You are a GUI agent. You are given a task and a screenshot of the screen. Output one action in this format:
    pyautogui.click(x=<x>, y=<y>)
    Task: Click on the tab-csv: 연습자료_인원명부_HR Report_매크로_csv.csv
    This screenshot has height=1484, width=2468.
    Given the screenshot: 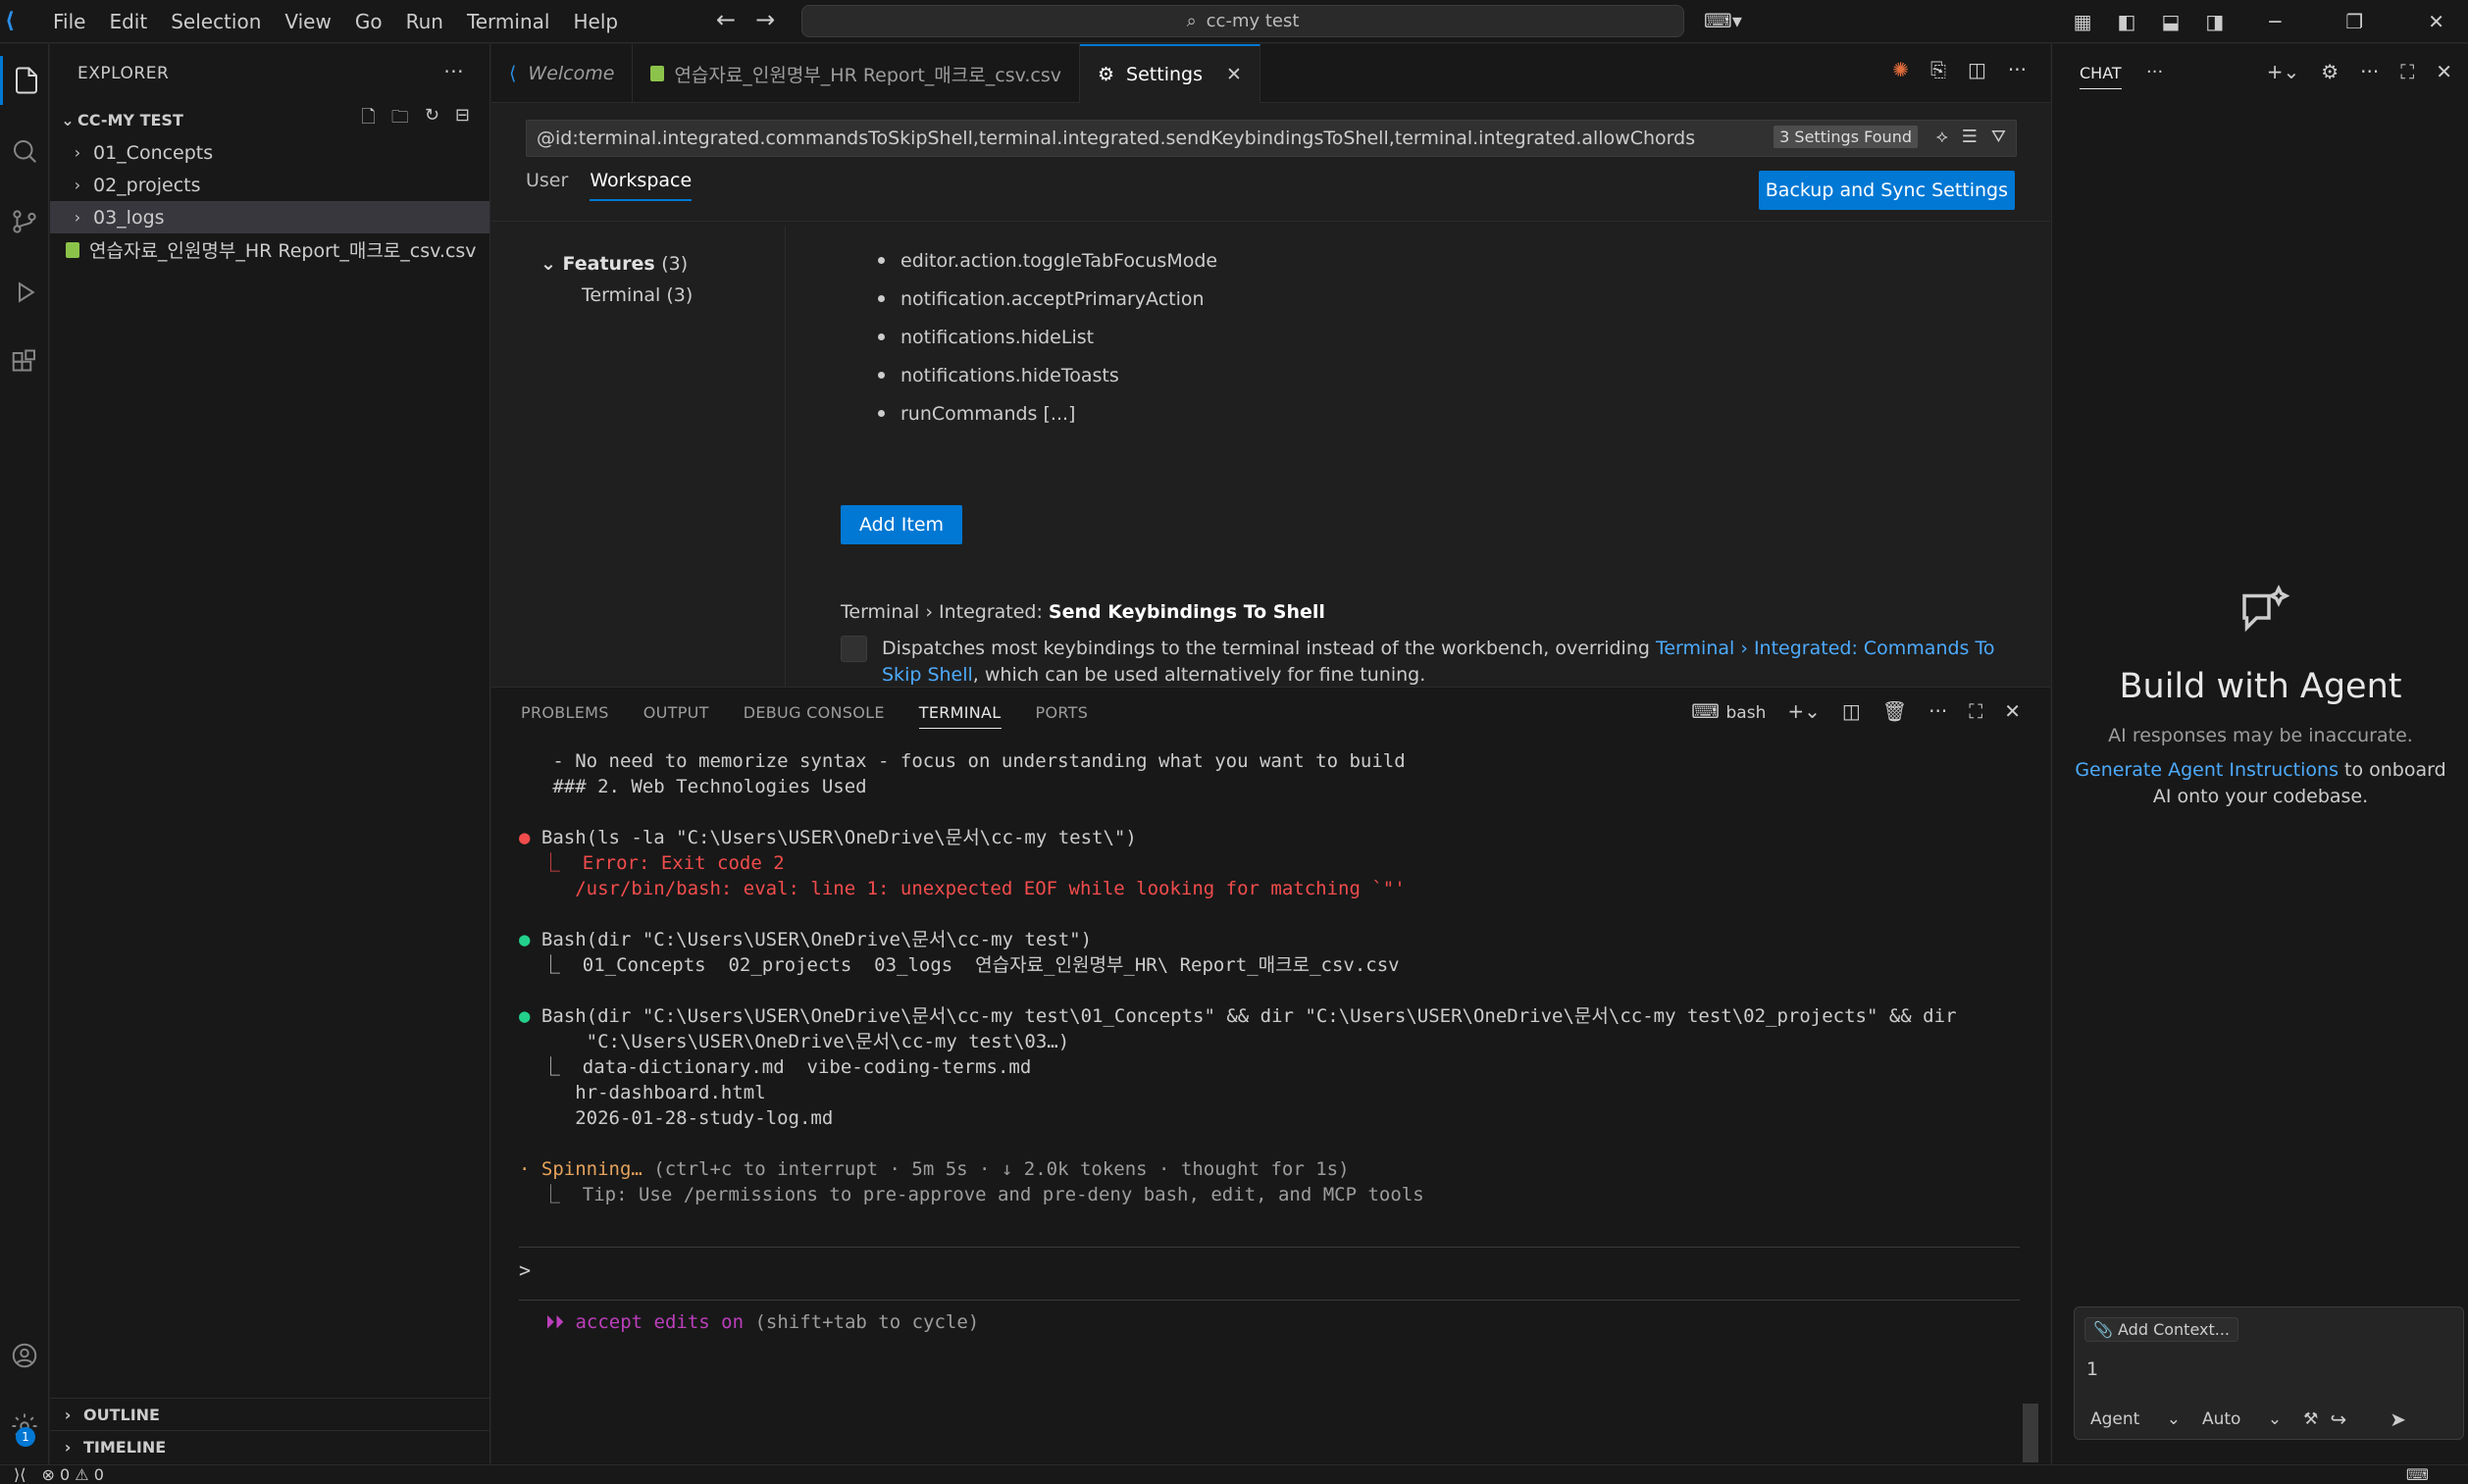 What is the action you would take?
    pyautogui.click(x=856, y=74)
    